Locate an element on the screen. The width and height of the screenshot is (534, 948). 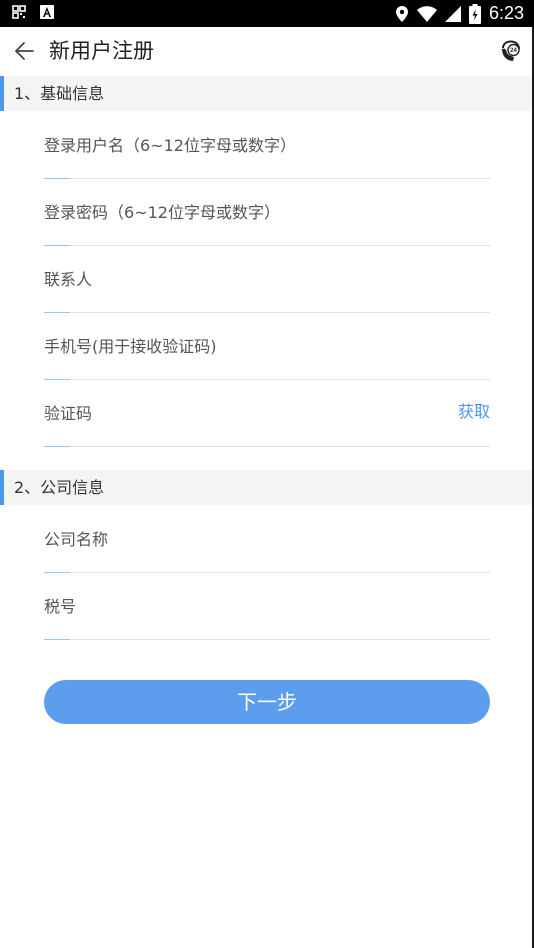
signal-icon is located at coordinates (452, 13).